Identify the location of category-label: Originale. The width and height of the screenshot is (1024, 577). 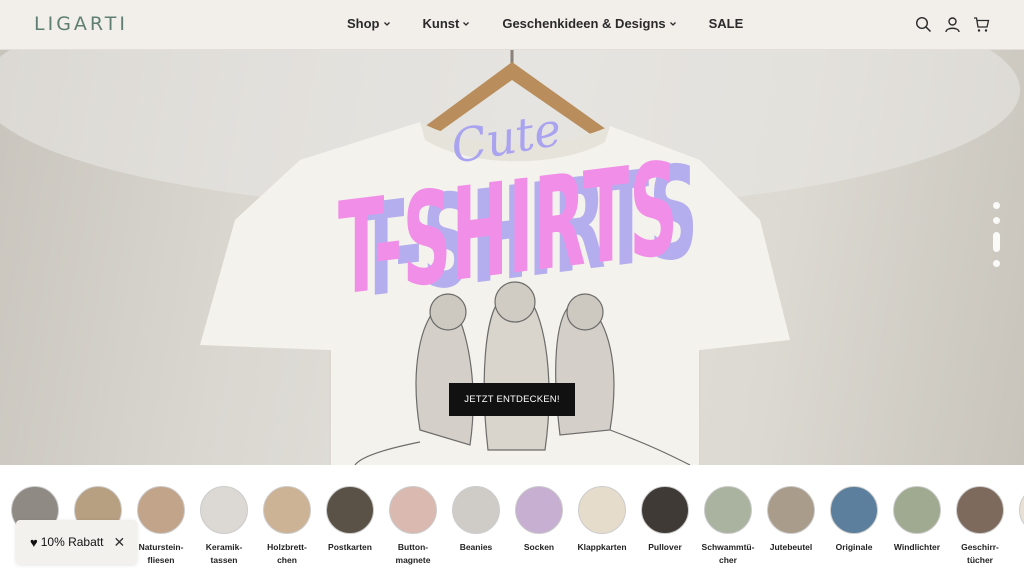
(854, 547).